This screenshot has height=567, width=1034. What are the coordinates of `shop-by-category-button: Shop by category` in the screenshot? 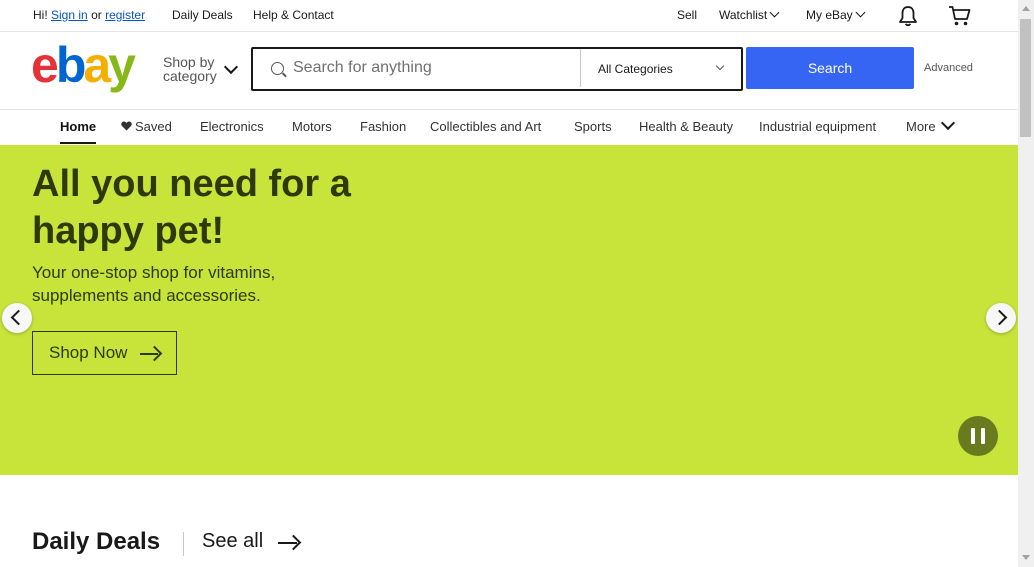 It's located at (190, 69).